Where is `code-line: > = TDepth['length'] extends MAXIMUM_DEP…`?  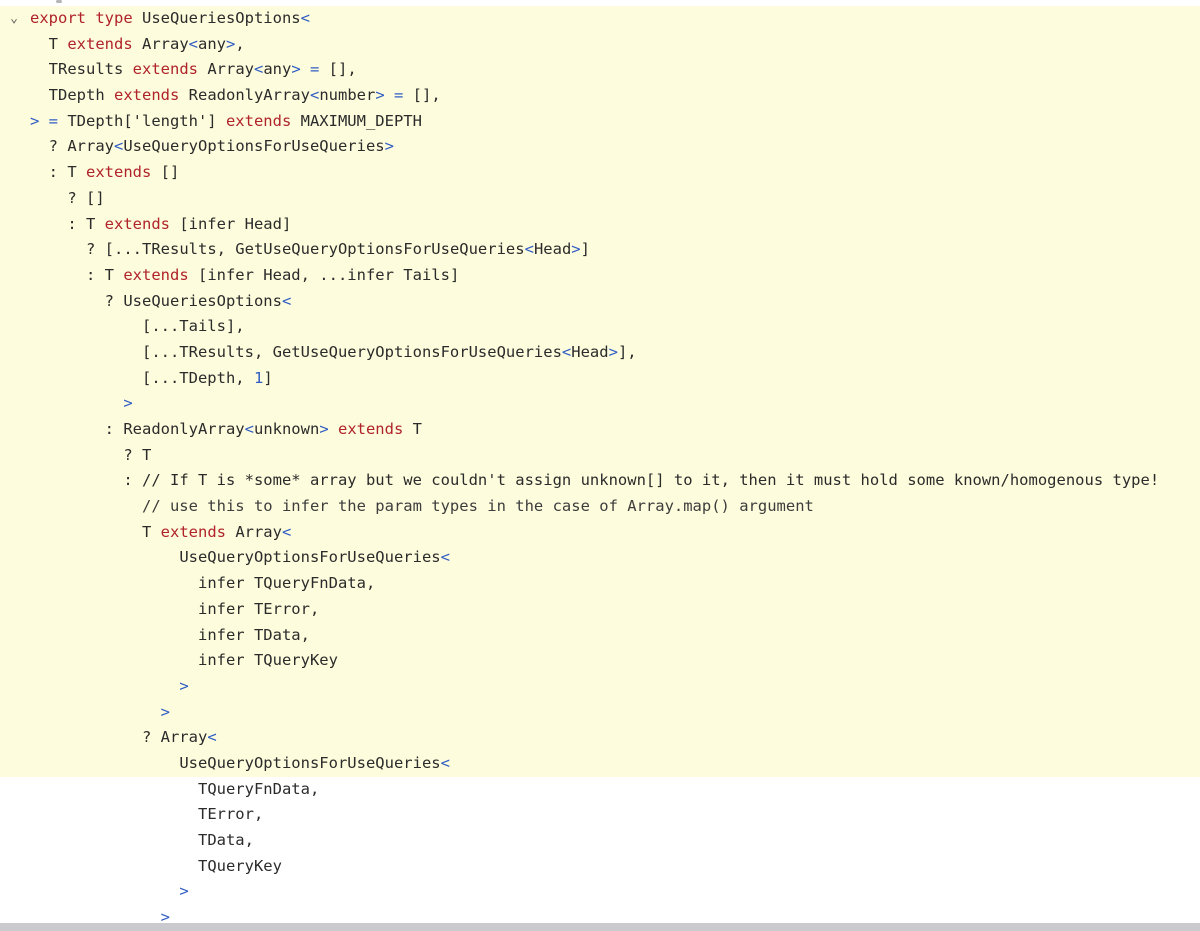
code-line: > = TDepth['length'] extends MAXIMUM_DEP… is located at coordinates (600, 122).